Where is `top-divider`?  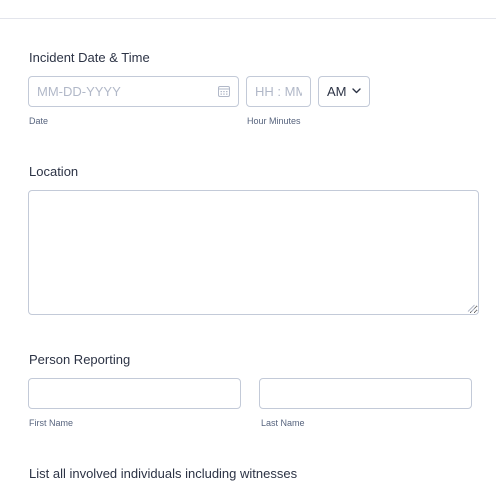
top-divider is located at coordinates (248, 18).